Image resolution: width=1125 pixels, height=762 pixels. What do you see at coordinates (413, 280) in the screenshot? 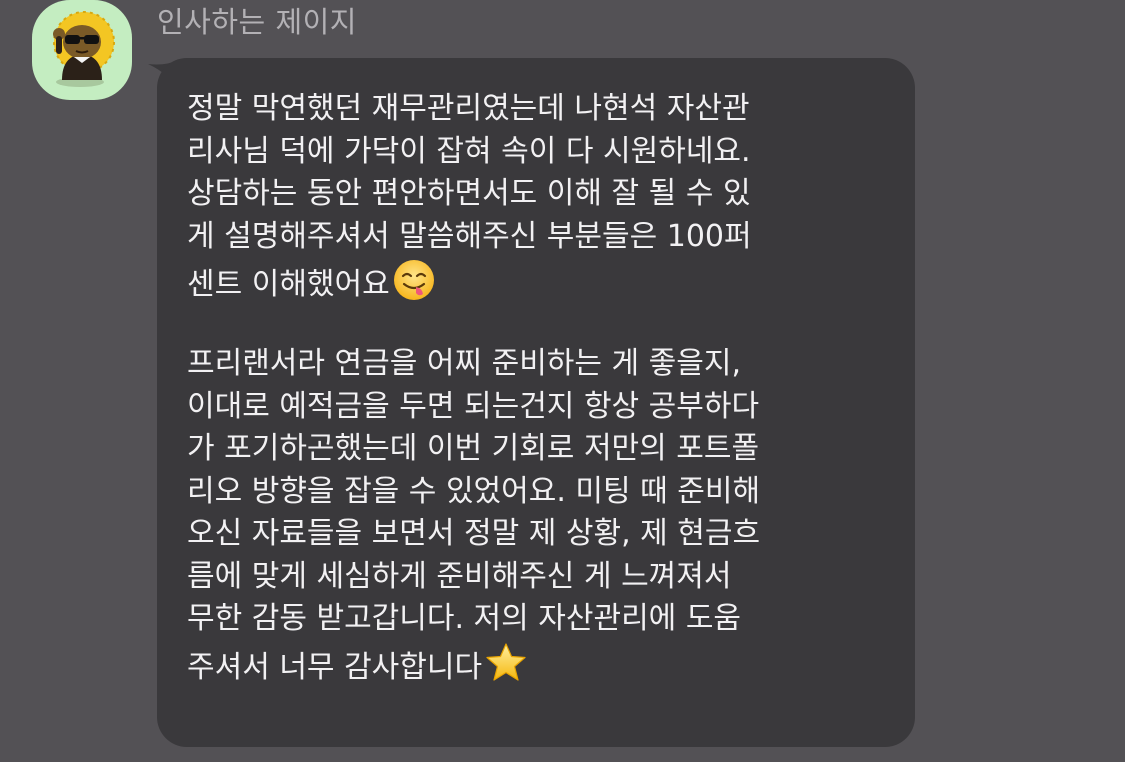
I see `yum-face-icon` at bounding box center [413, 280].